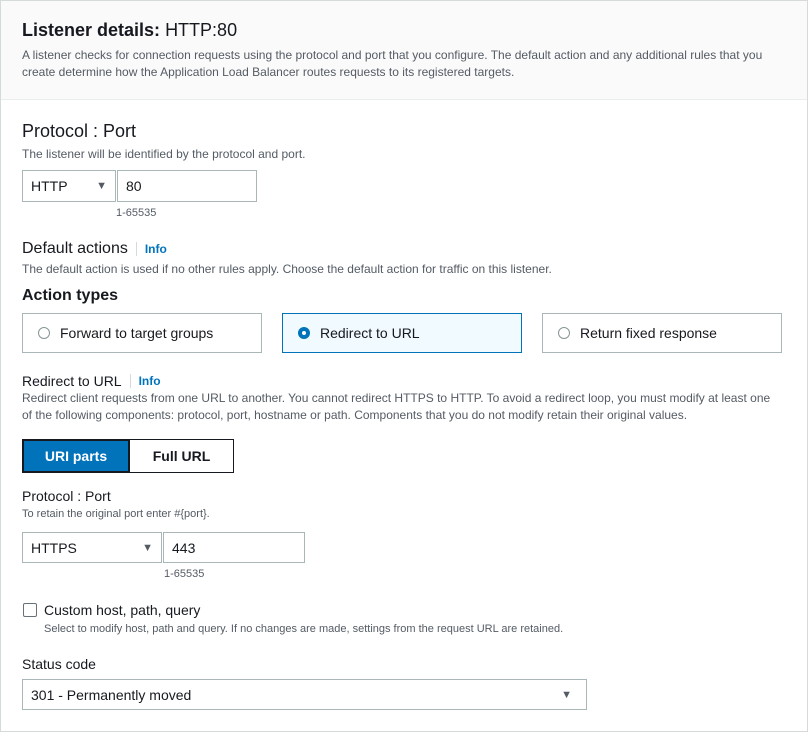  I want to click on default-actions-info-link: Info, so click(151, 249).